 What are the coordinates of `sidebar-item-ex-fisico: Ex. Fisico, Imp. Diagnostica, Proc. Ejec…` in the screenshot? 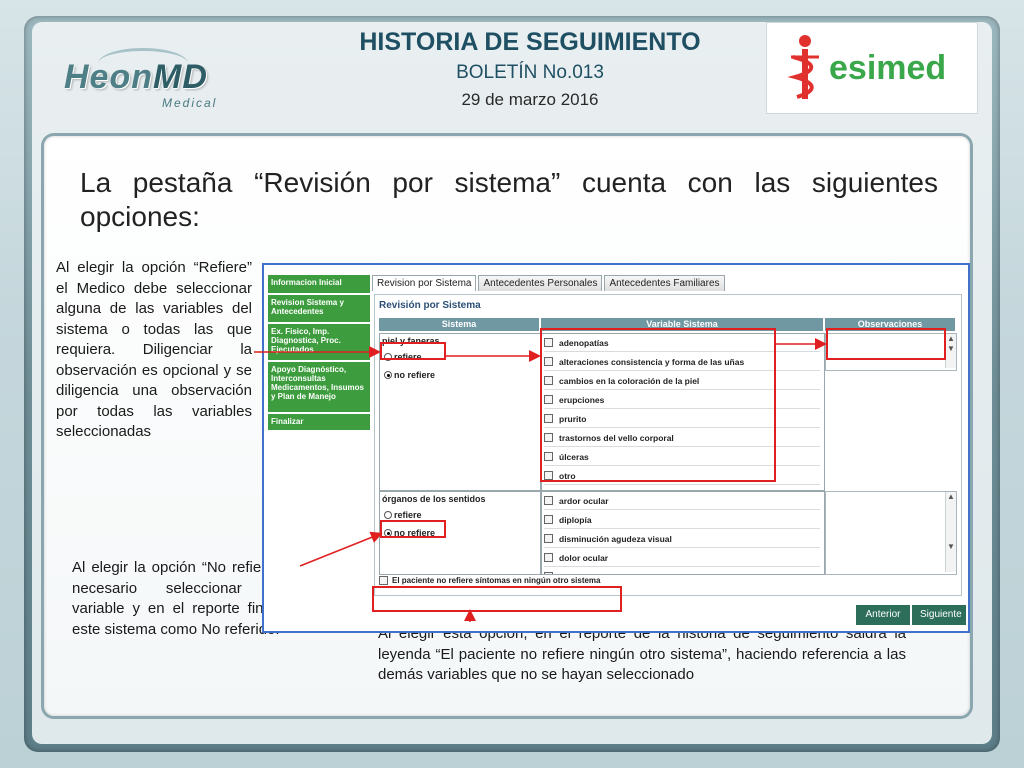 It's located at (319, 342).